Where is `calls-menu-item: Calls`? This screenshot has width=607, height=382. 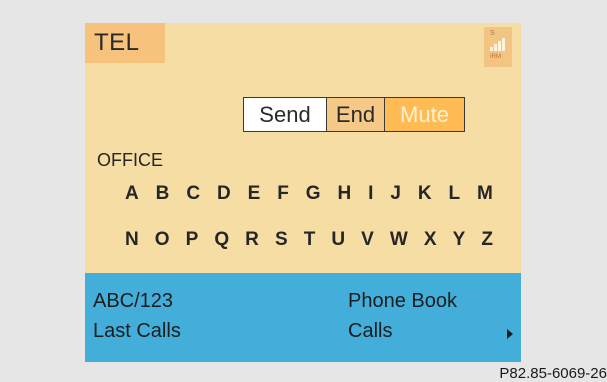 calls-menu-item: Calls is located at coordinates (370, 331).